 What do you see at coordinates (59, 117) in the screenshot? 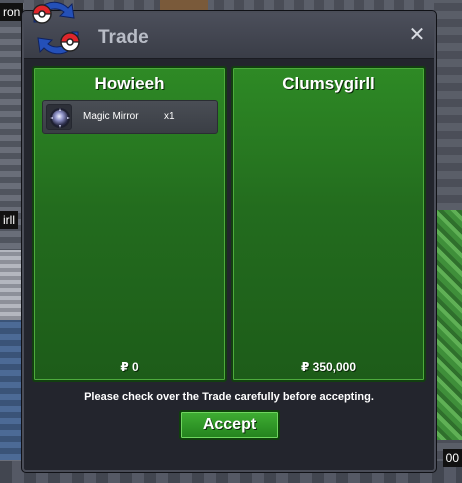
I see `magic-mirror-icon` at bounding box center [59, 117].